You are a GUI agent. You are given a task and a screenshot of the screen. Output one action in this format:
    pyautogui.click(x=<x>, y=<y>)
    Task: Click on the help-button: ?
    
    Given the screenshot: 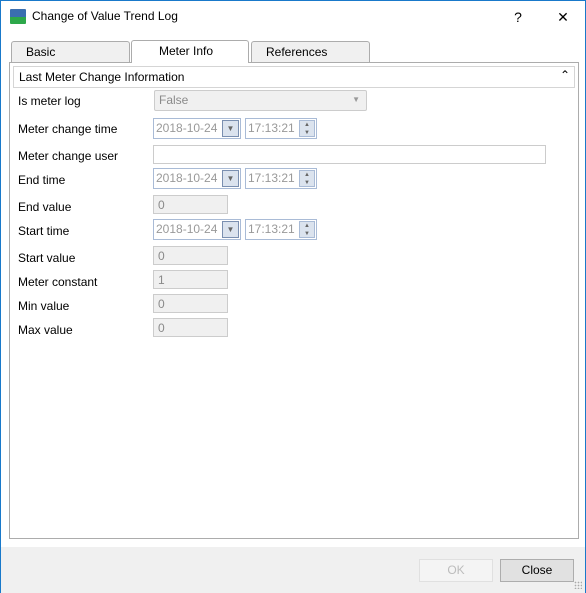 What is the action you would take?
    pyautogui.click(x=518, y=17)
    